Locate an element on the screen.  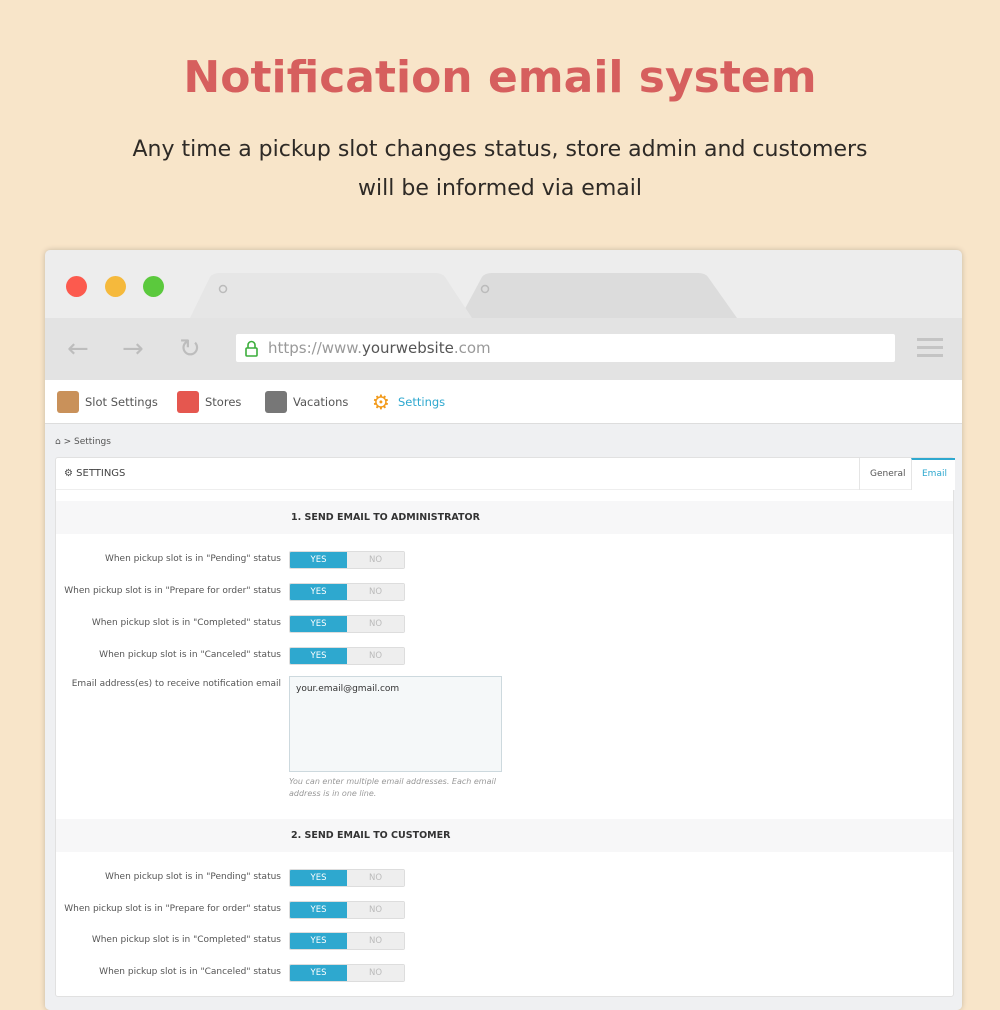
gear-icon: ⚙ is located at coordinates (68, 473).